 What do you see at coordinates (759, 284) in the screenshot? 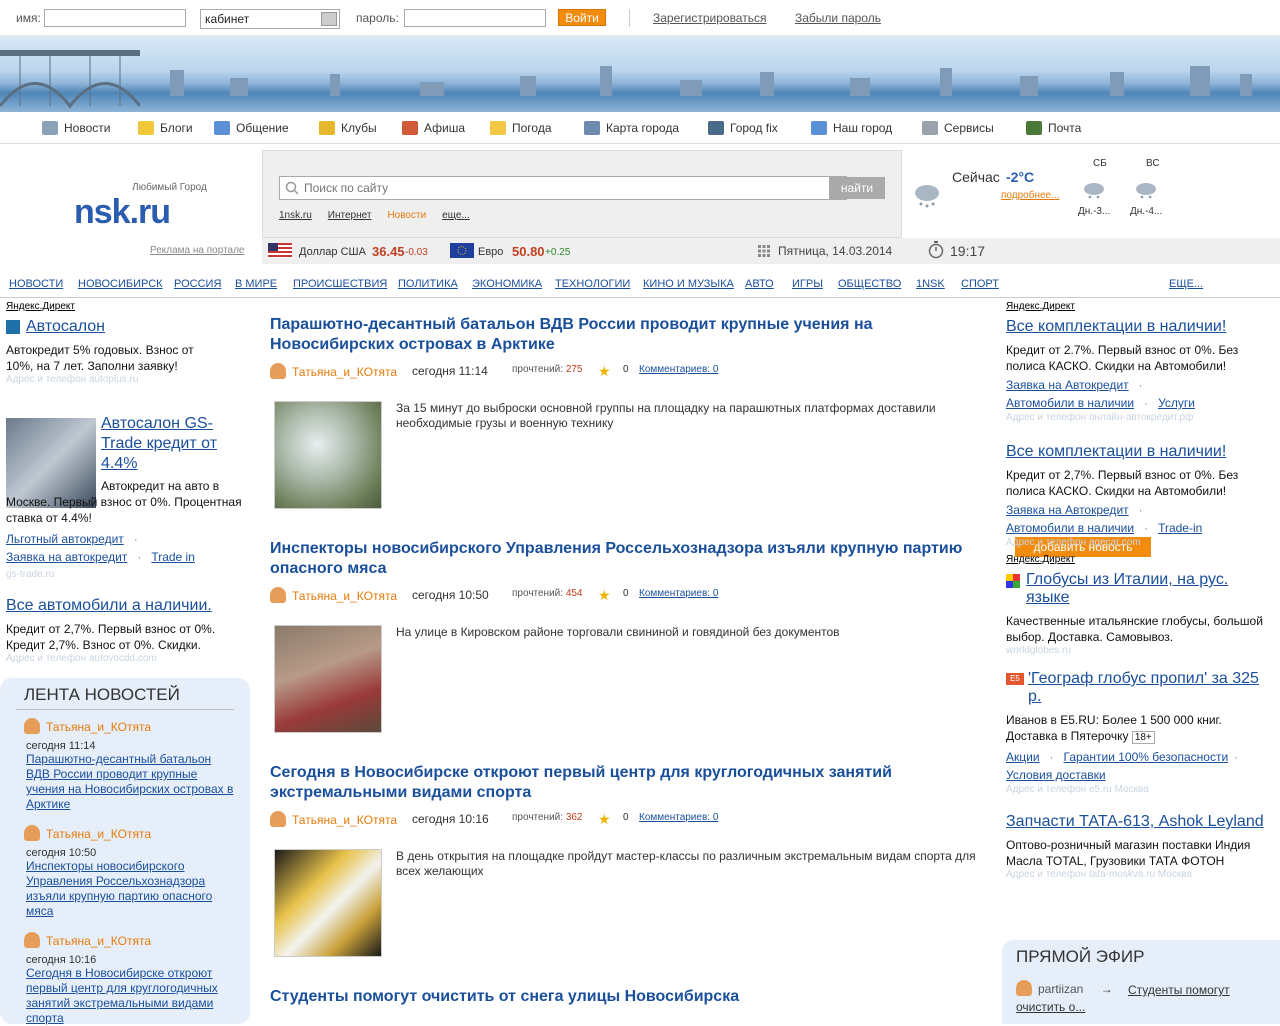
I see `topic-link: АВТО` at bounding box center [759, 284].